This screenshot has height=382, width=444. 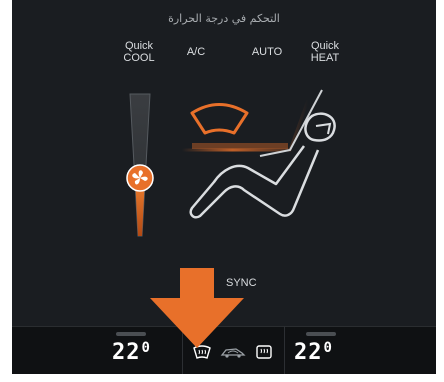 I want to click on left-temperature-whole: 22, so click(x=126, y=352).